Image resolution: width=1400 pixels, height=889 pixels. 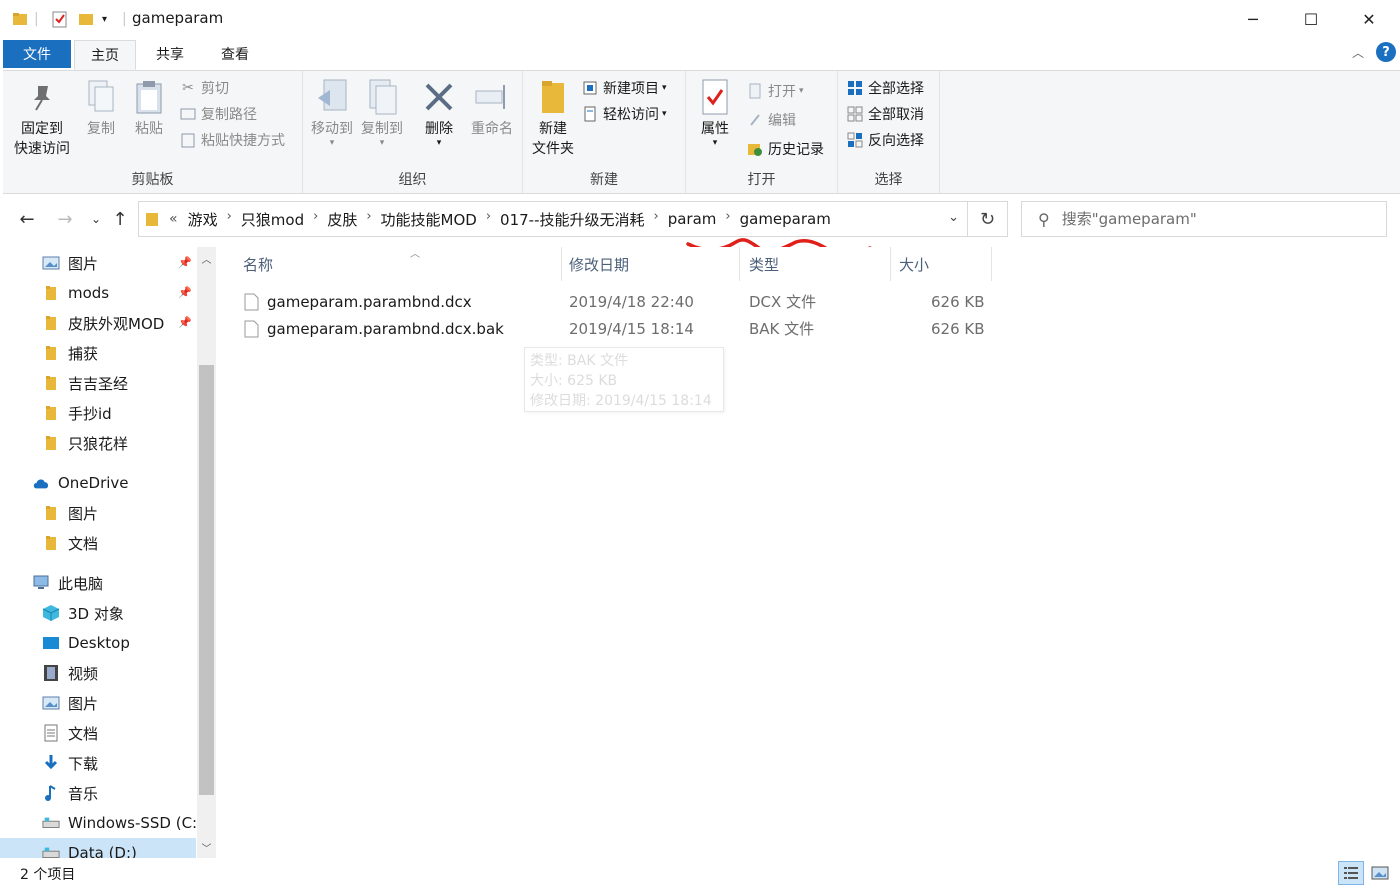 What do you see at coordinates (203, 219) in the screenshot?
I see `breadcrumb-item: 游戏` at bounding box center [203, 219].